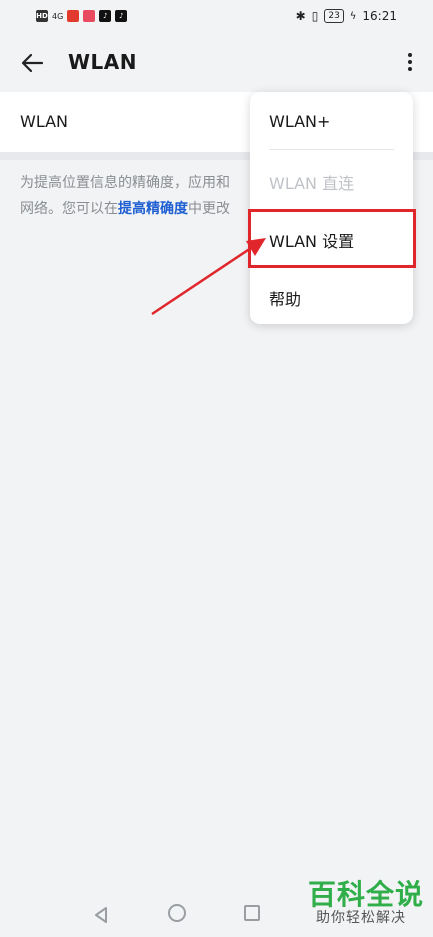 This screenshot has width=433, height=937. I want to click on description-text: 网络。您可以在, so click(69, 209).